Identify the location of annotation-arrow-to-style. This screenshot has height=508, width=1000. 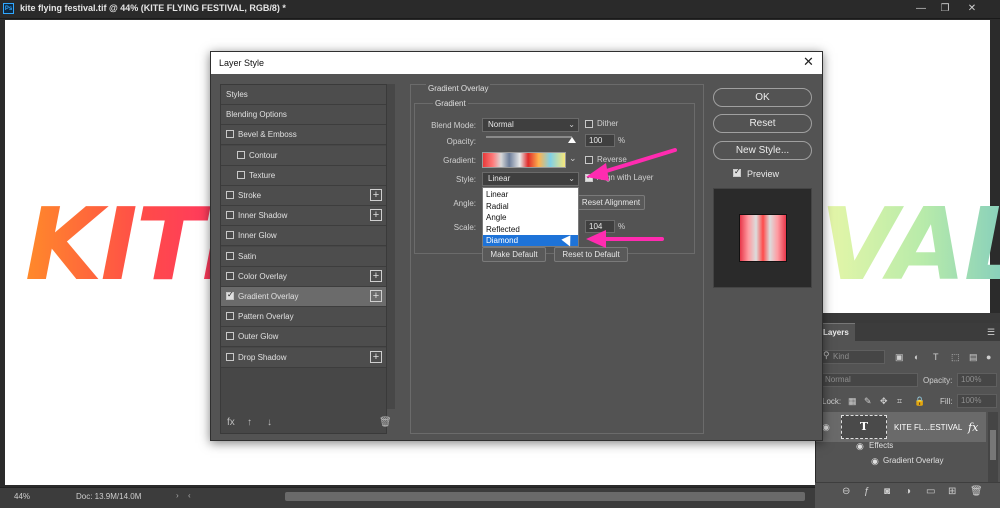
(631, 164).